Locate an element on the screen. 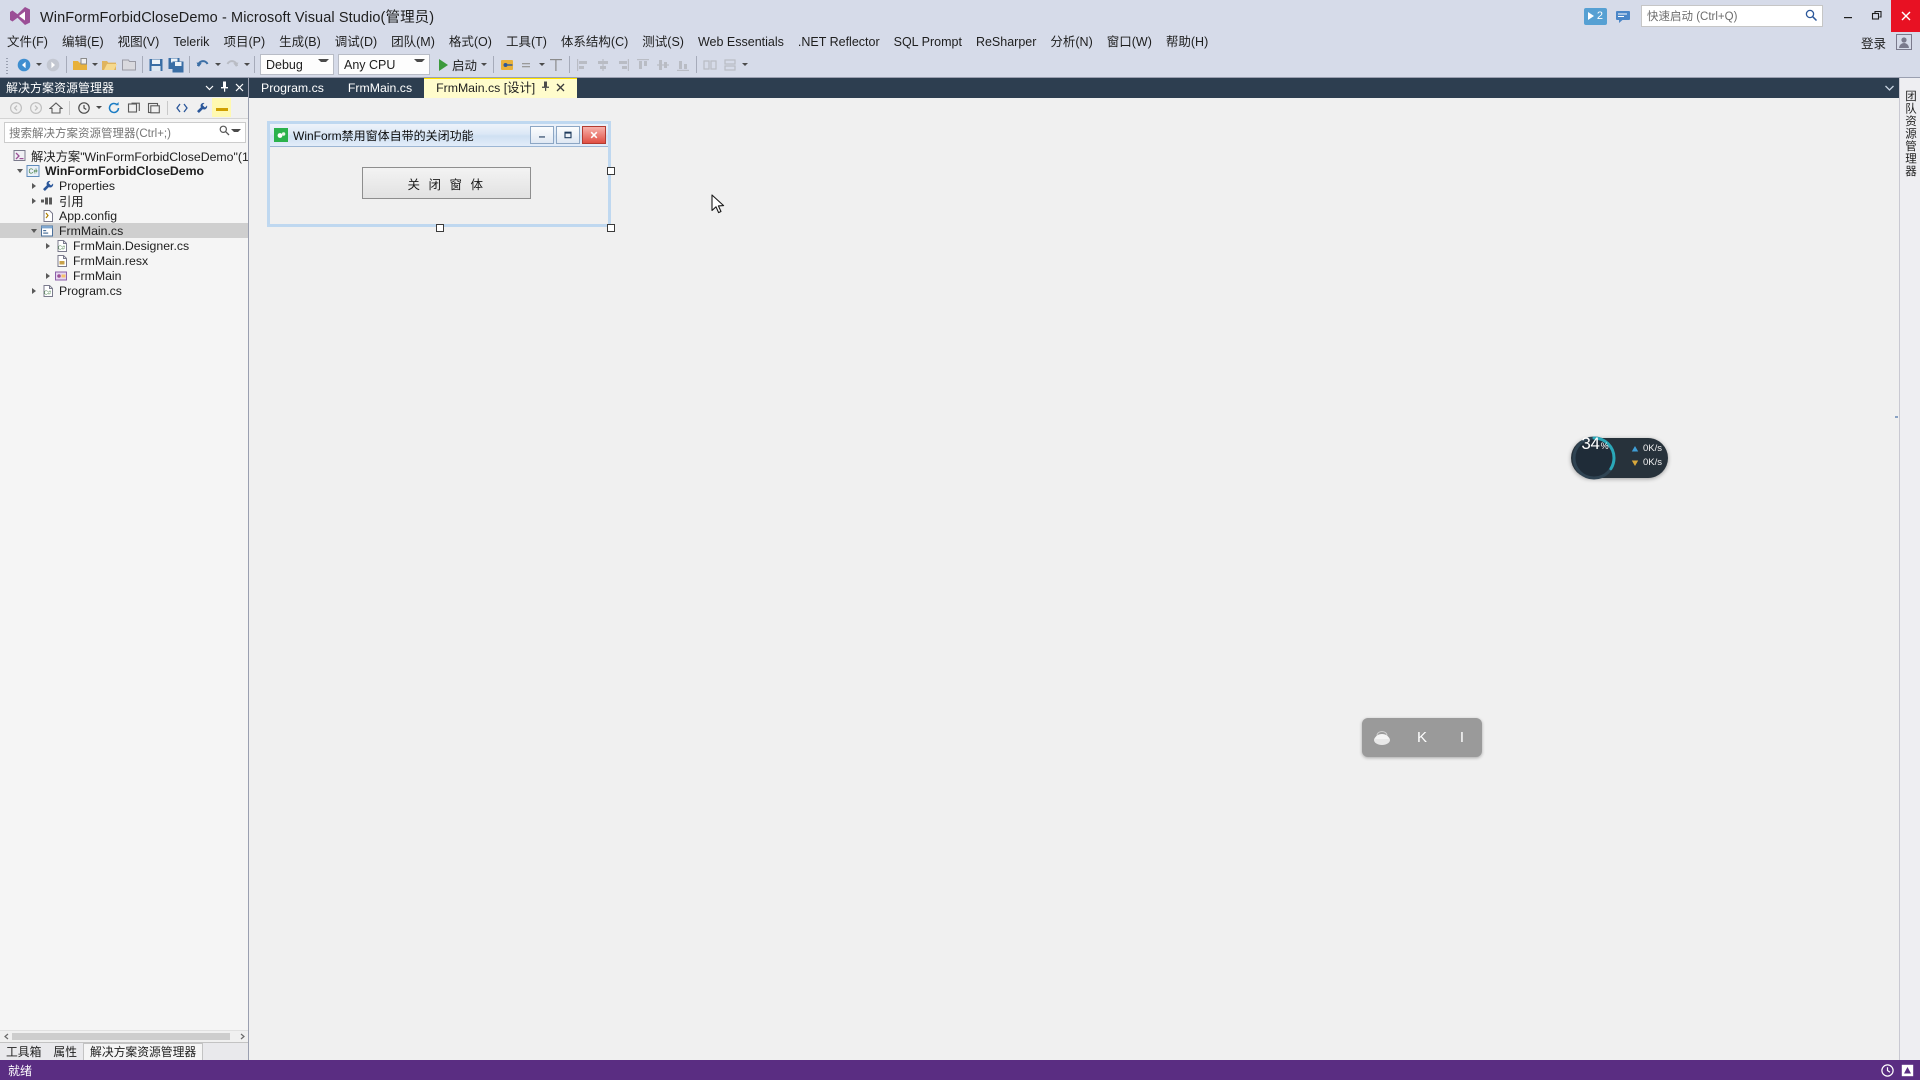 The width and height of the screenshot is (1920, 1080). winform-minimize-button is located at coordinates (542, 135).